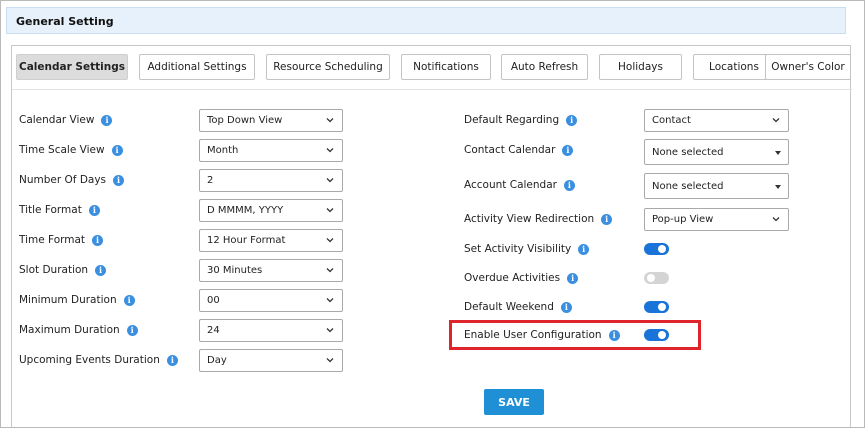 This screenshot has width=865, height=428. What do you see at coordinates (271, 120) in the screenshot?
I see `calendar-view-select: Top Down View` at bounding box center [271, 120].